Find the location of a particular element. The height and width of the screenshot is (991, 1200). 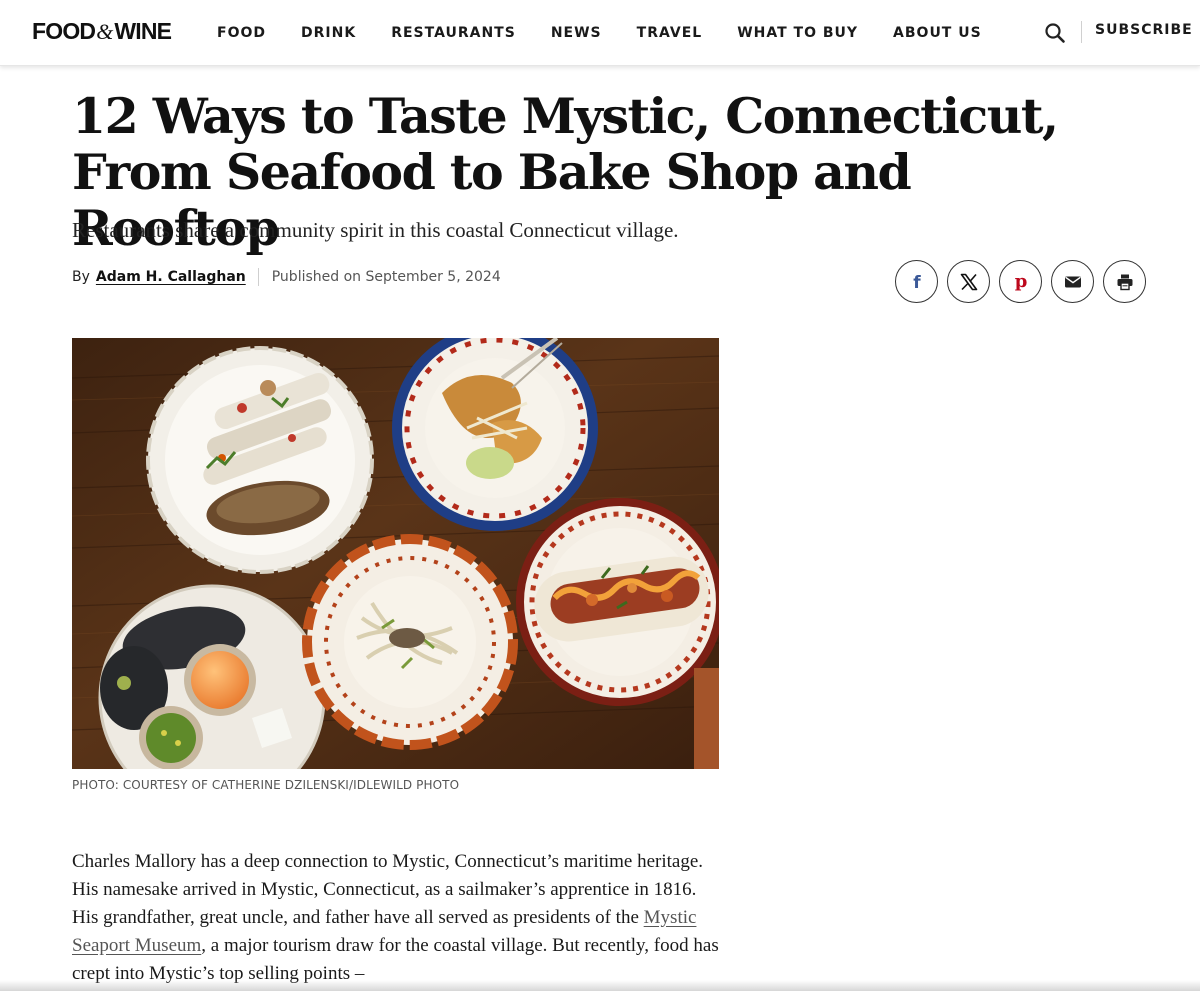

search-icon is located at coordinates (1055, 33).